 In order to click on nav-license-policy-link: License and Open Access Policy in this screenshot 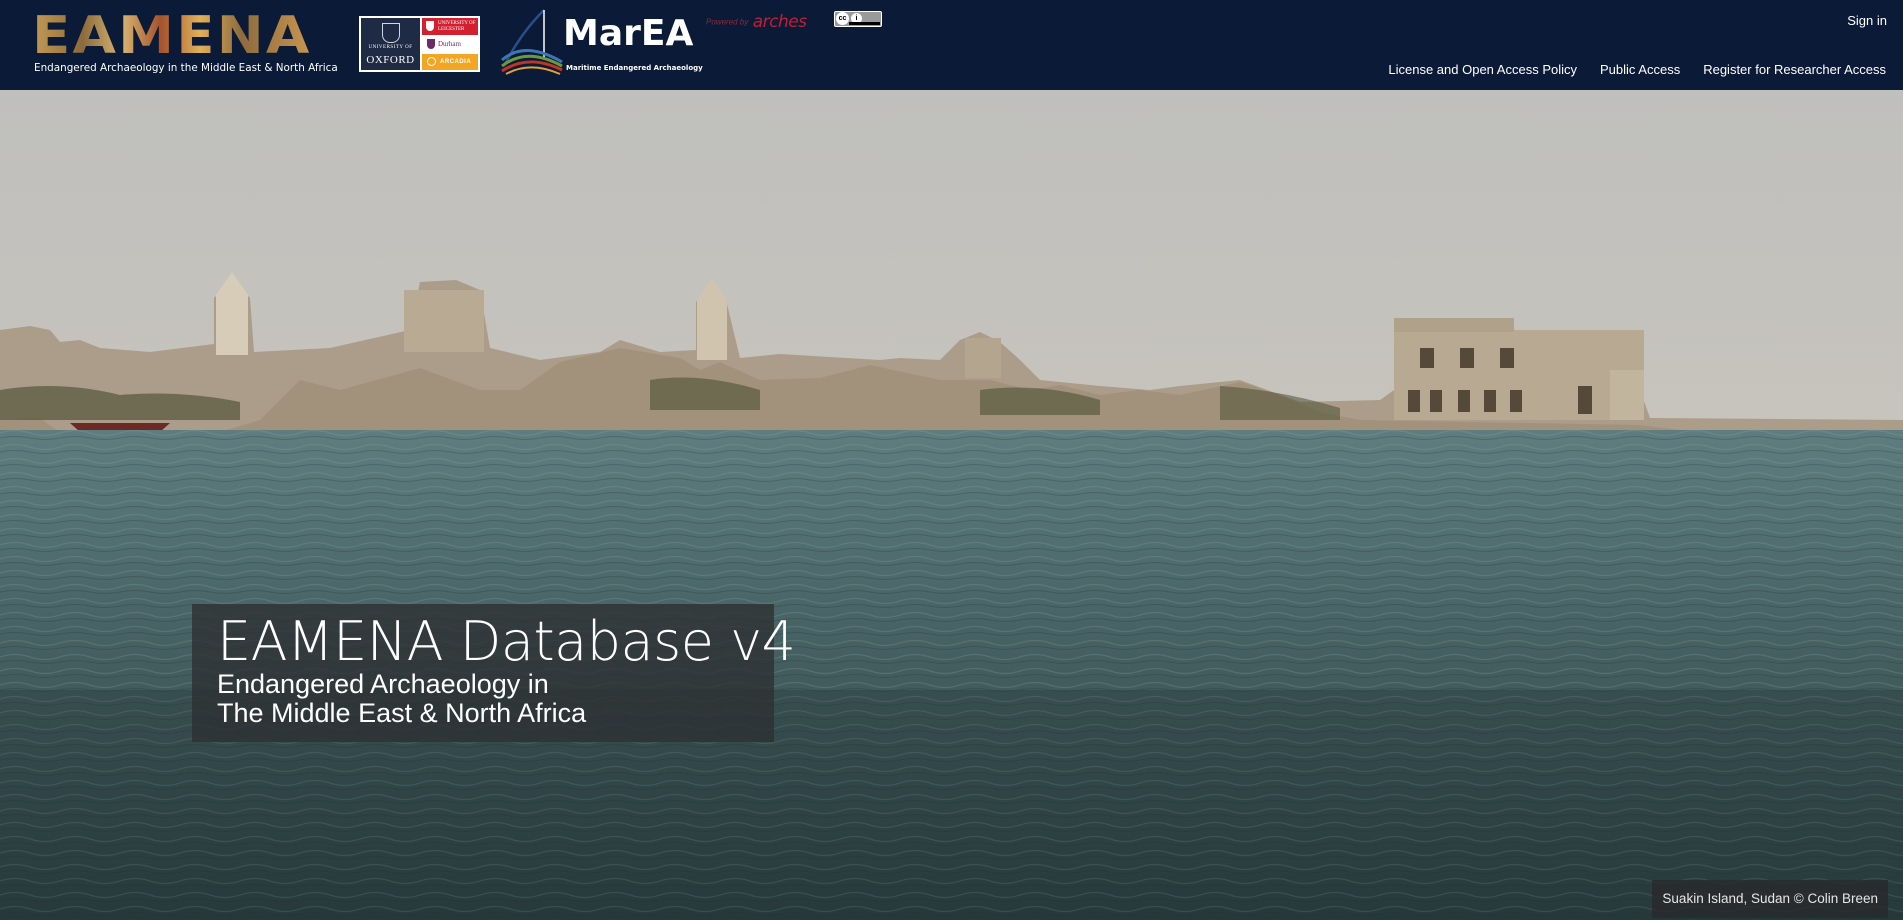, I will do `click(1482, 69)`.